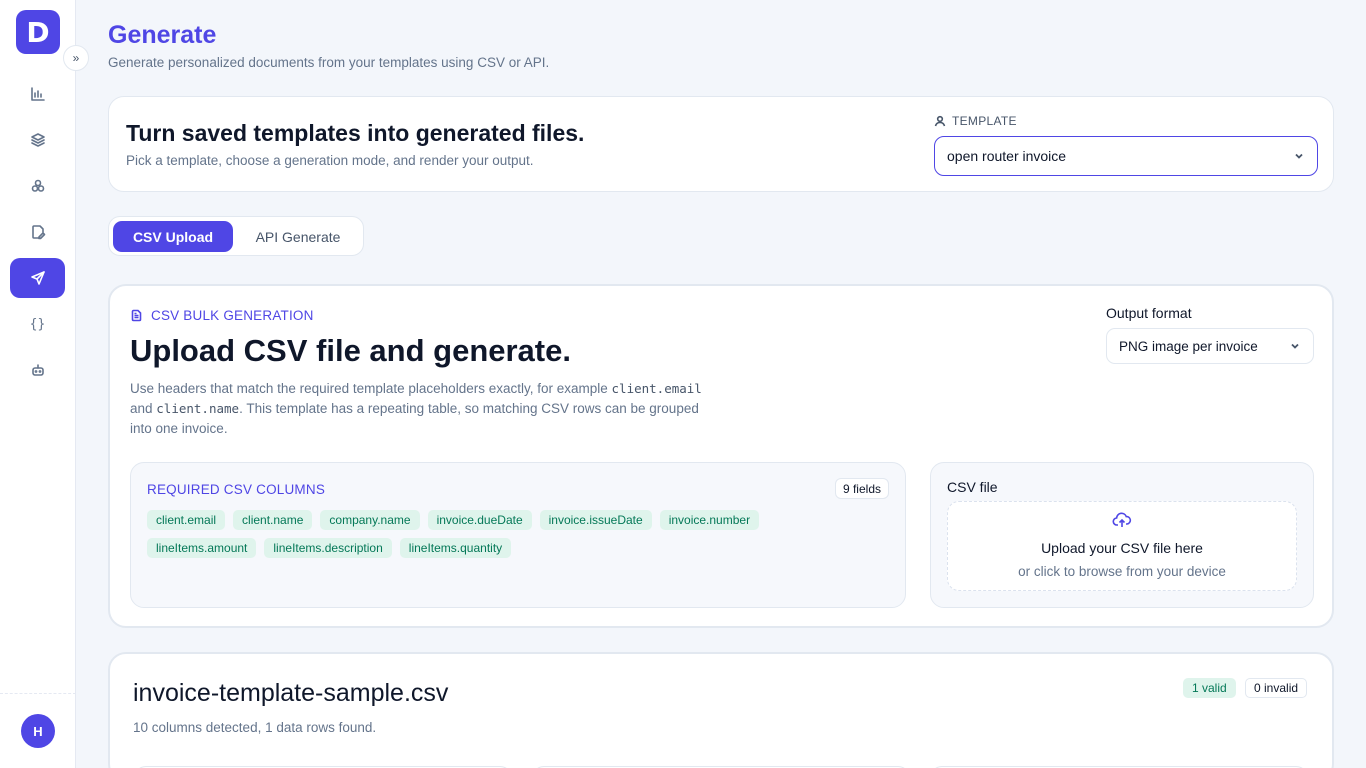 This screenshot has width=1366, height=768. What do you see at coordinates (1122, 519) in the screenshot?
I see `upload-cloud-icon` at bounding box center [1122, 519].